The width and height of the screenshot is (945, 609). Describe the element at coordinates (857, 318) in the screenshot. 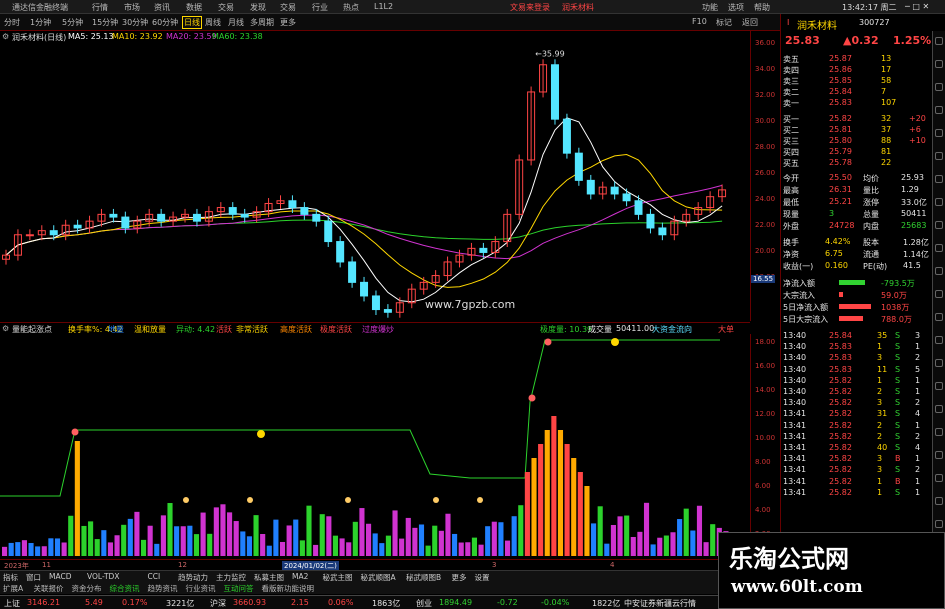

I see `fund-flow-row: 5日大宗流入 788.0万` at that location.